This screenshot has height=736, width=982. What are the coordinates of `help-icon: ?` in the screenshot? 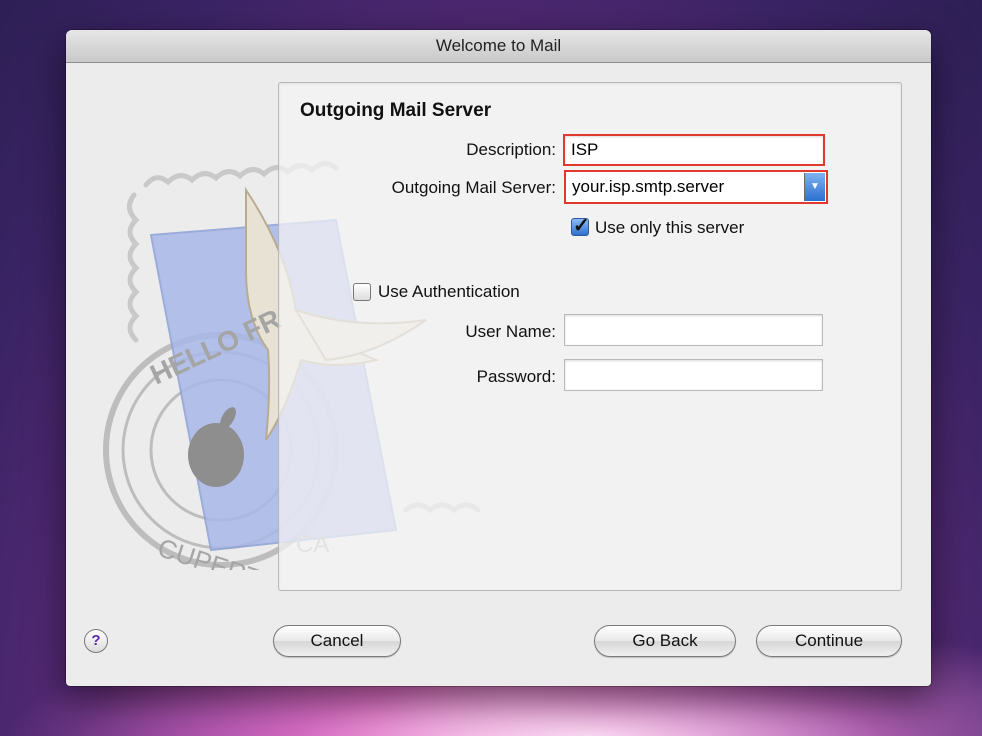 It's located at (96, 640).